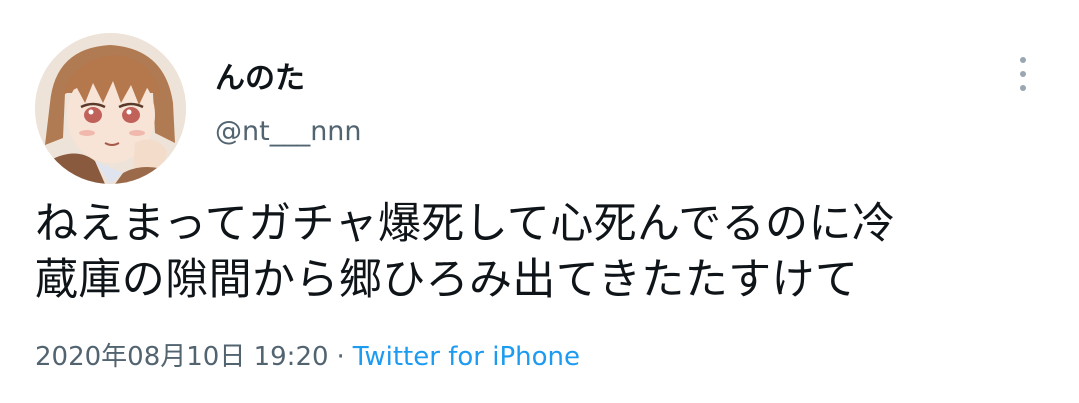  I want to click on display-name: んのた, so click(260, 79).